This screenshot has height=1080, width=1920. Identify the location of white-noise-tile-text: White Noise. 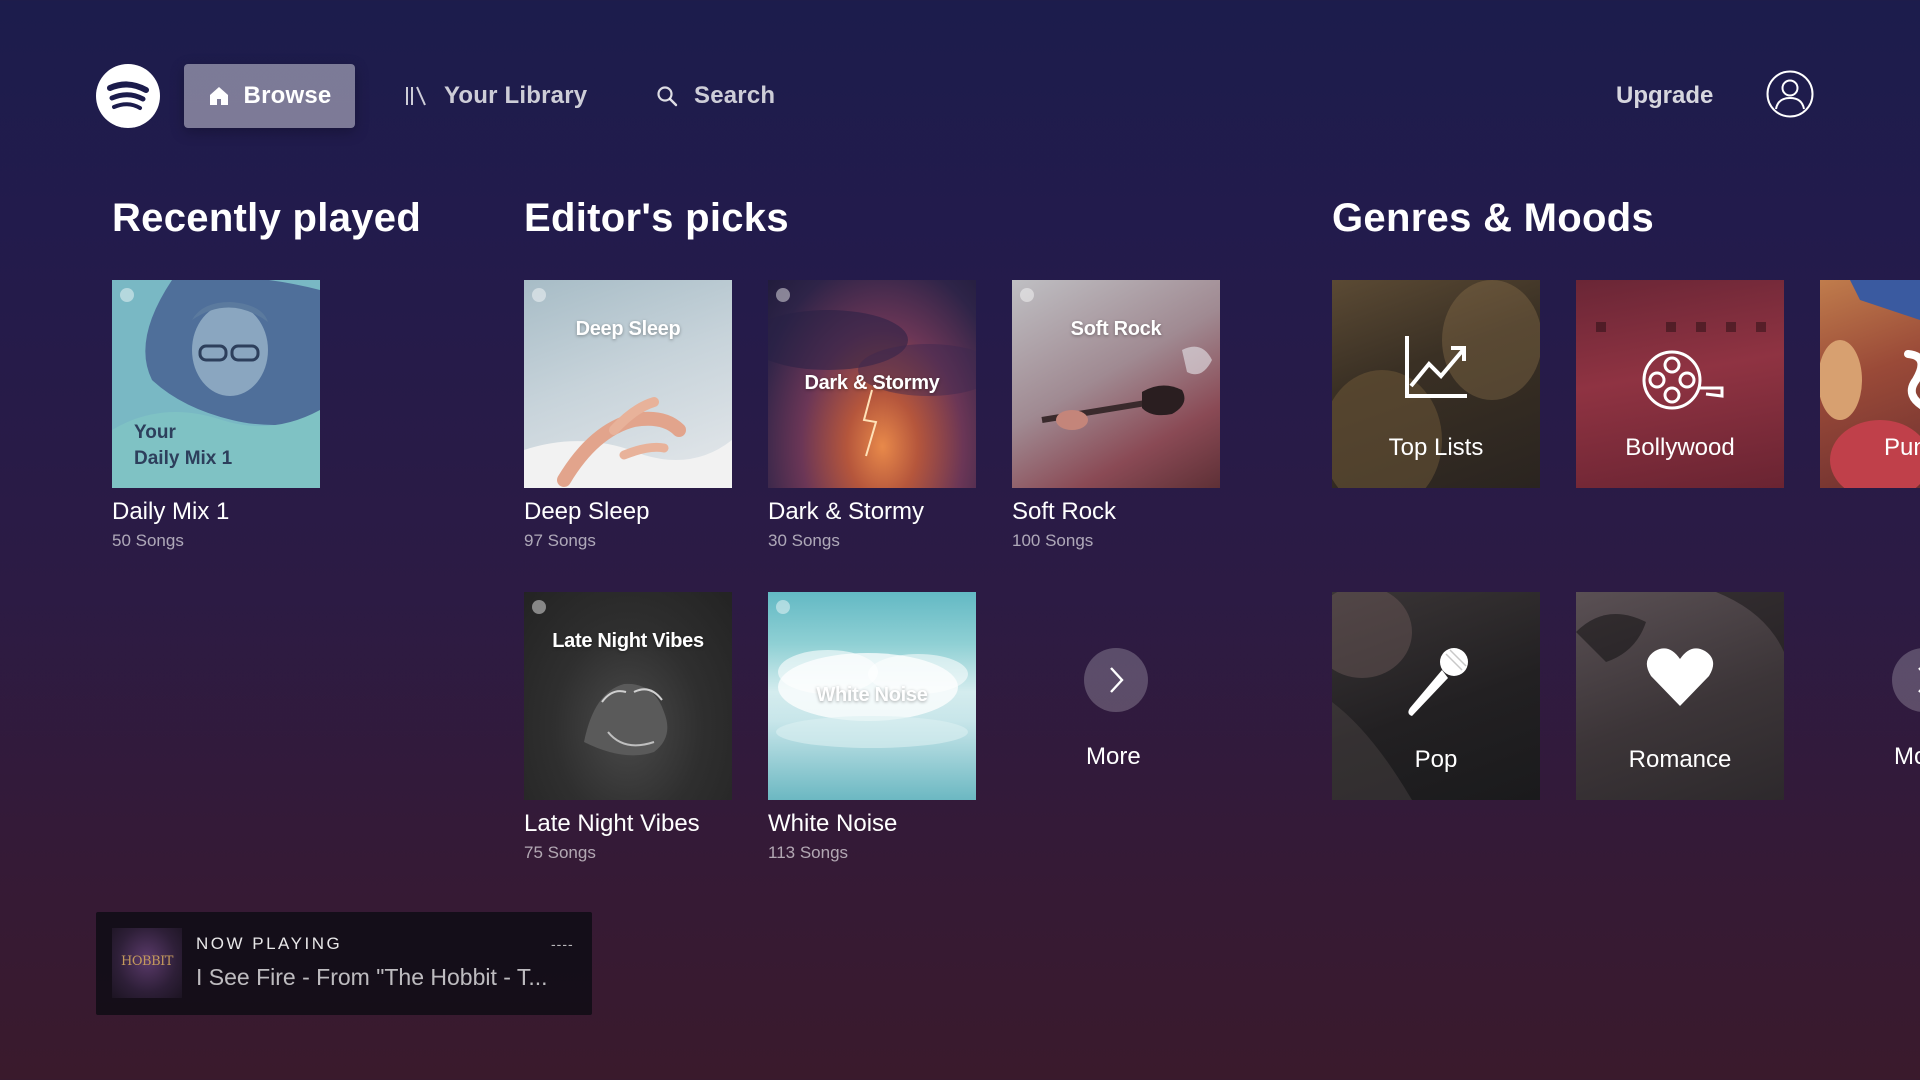
(872, 695).